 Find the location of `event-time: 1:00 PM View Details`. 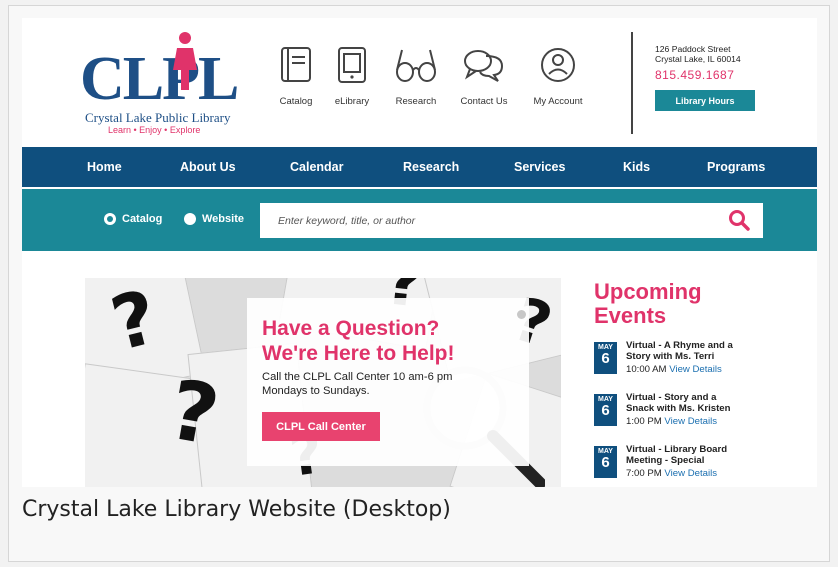

event-time: 1:00 PM View Details is located at coordinates (671, 421).